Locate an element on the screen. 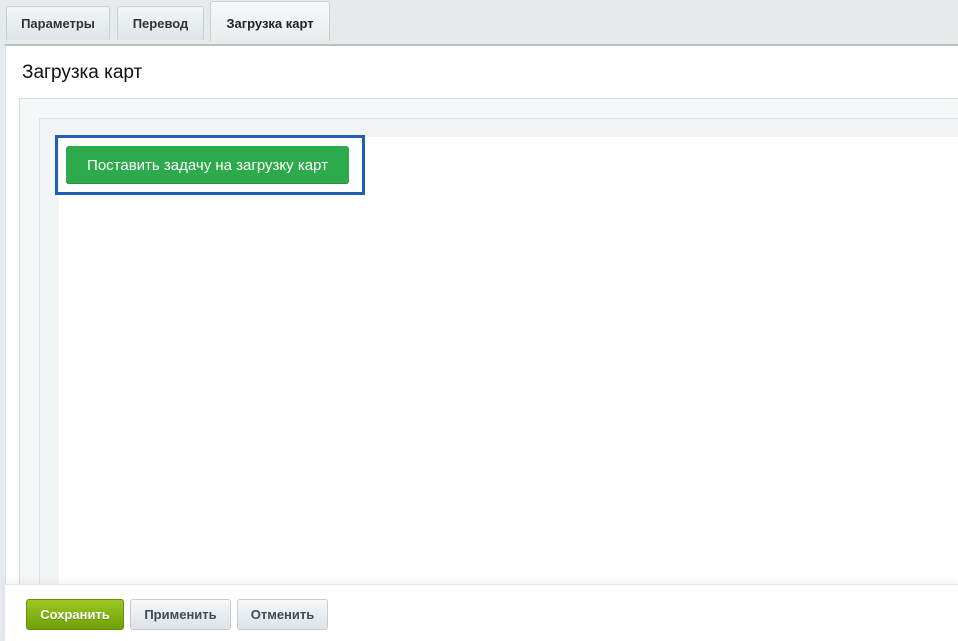 The image size is (958, 641). tab-label: Параметры is located at coordinates (58, 23).